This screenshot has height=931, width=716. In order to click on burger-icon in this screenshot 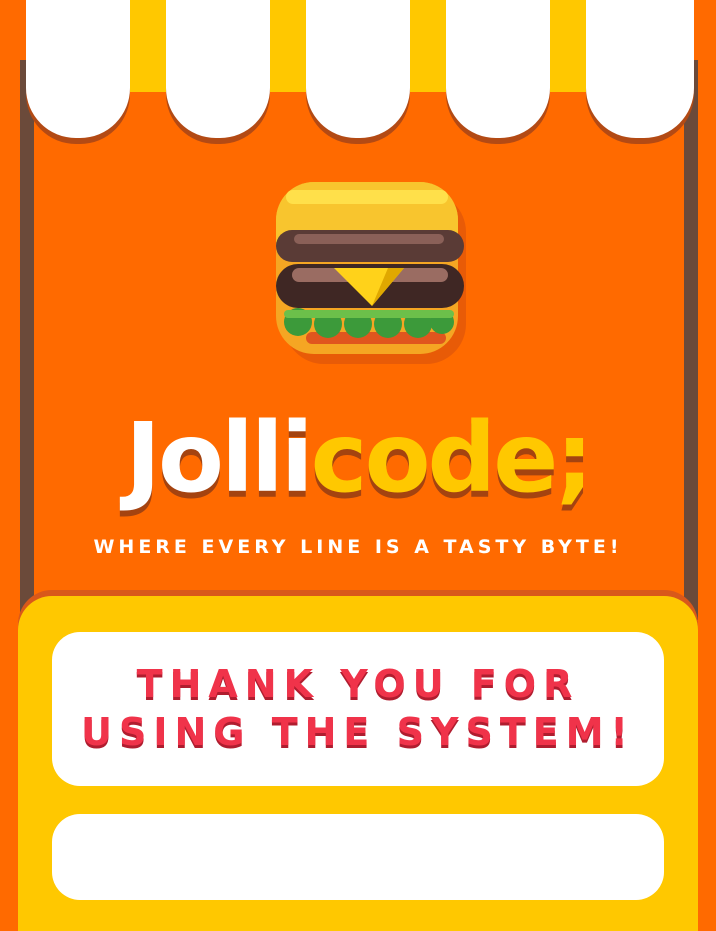, I will do `click(371, 273)`.